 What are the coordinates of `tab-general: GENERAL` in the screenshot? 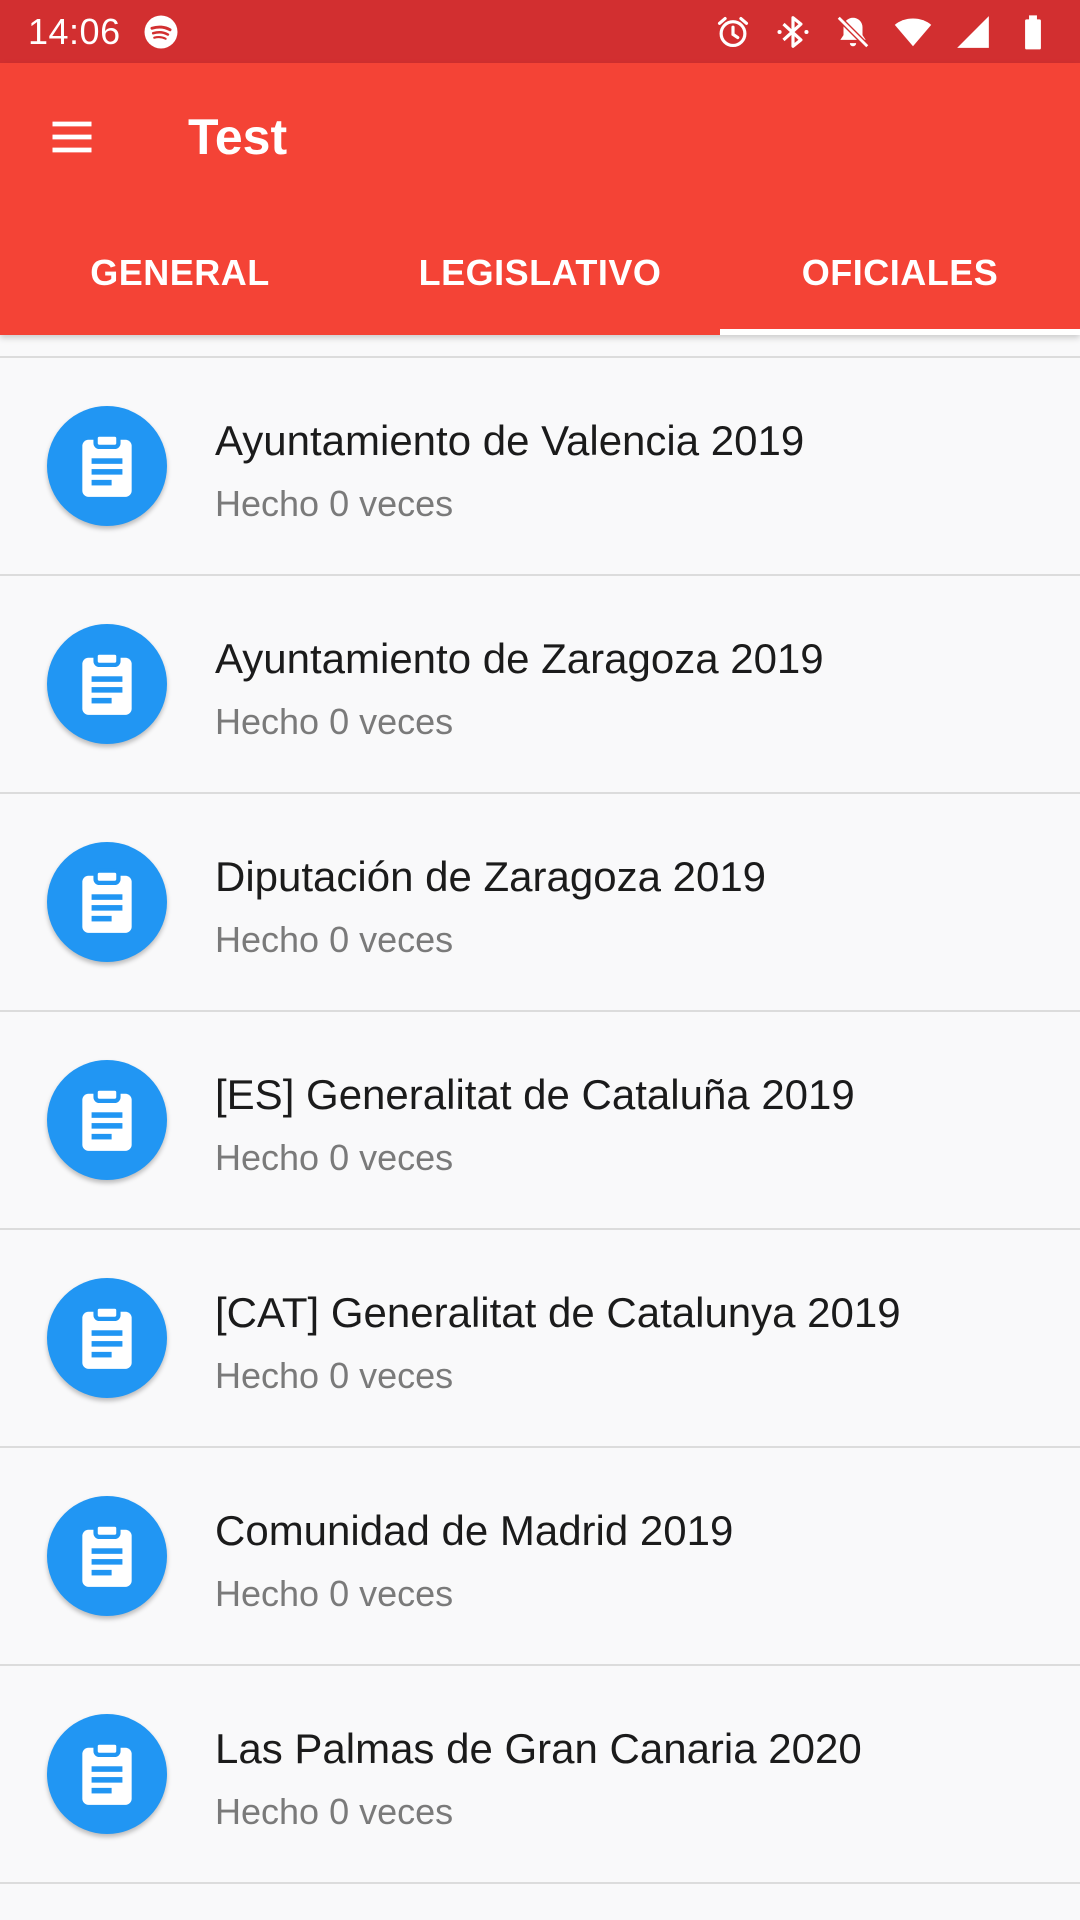 It's located at (180, 273).